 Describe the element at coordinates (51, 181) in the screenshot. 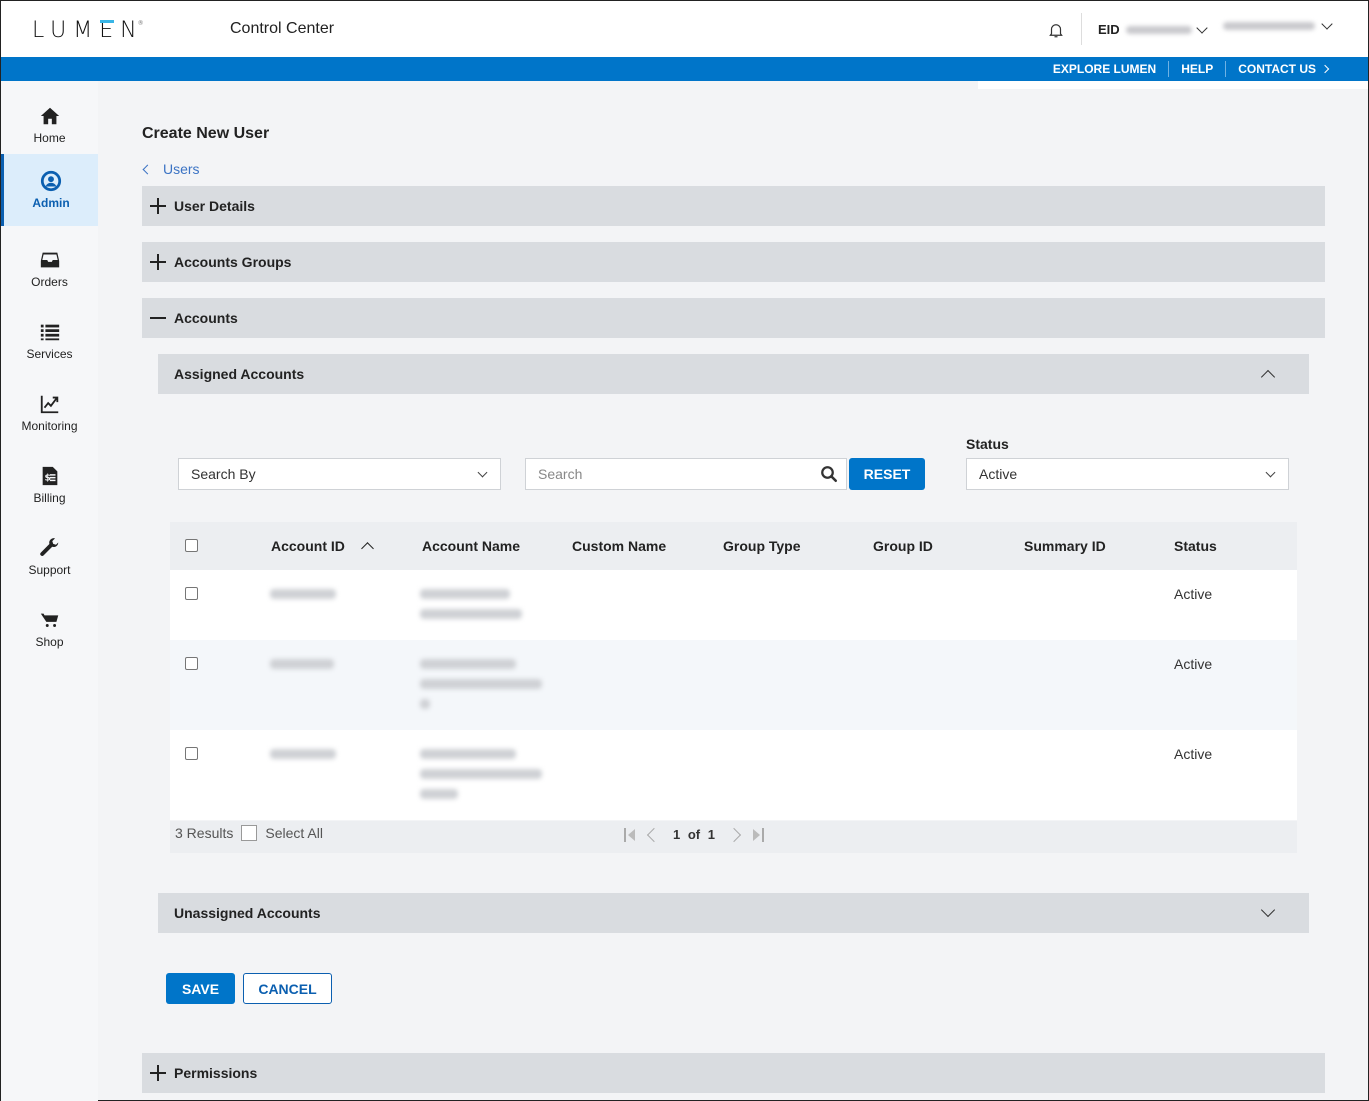

I see `user-circle-icon` at that location.